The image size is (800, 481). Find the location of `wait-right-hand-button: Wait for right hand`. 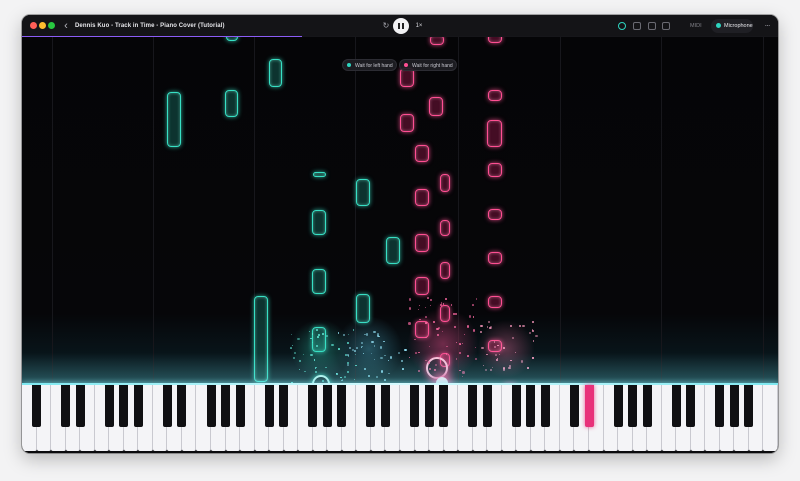

wait-right-hand-button: Wait for right hand is located at coordinates (428, 65).